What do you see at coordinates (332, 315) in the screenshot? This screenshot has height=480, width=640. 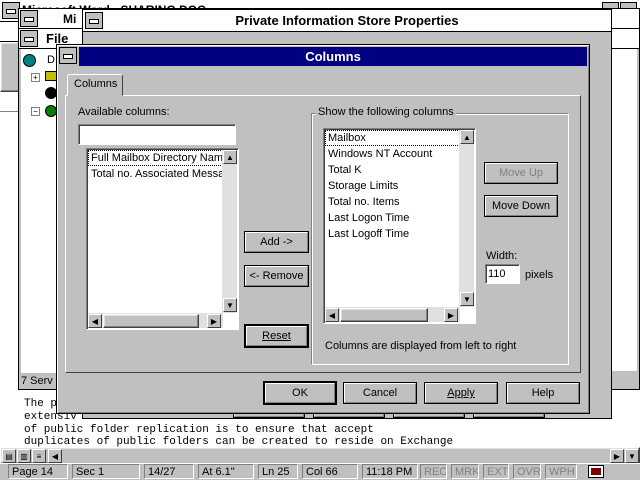 I see `shown-hscroll-left-icon: ◀` at bounding box center [332, 315].